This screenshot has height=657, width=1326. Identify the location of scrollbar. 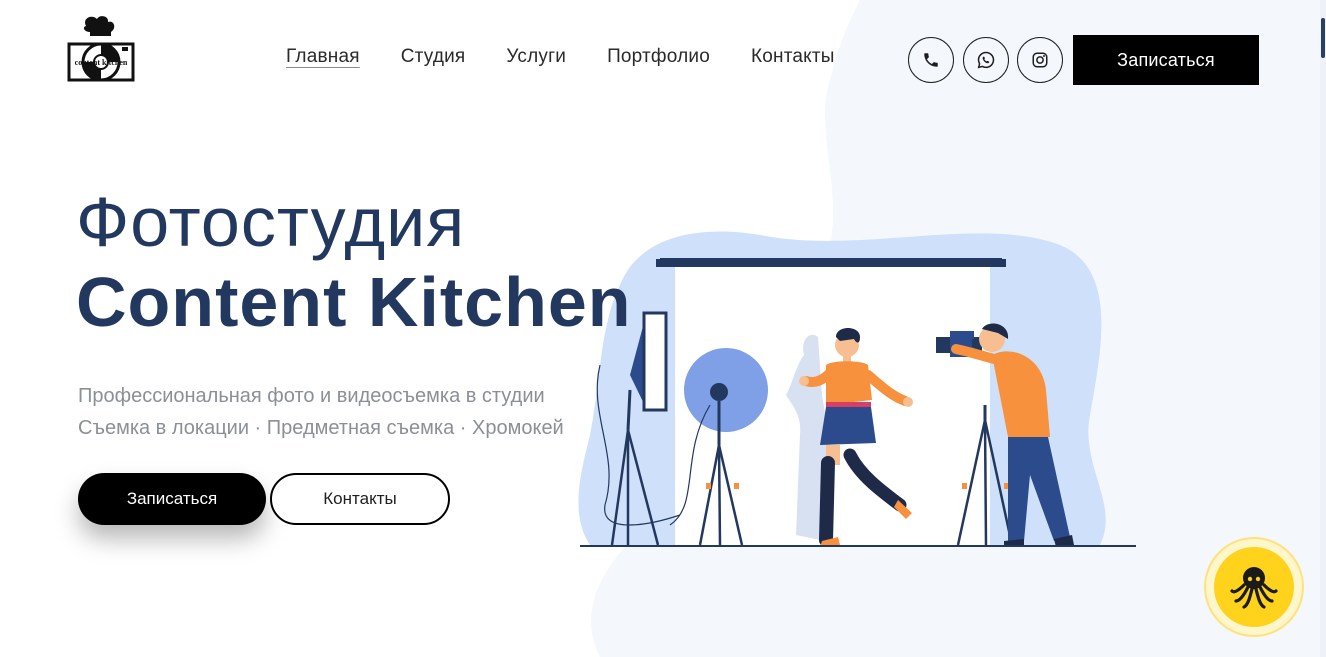
(1323, 328).